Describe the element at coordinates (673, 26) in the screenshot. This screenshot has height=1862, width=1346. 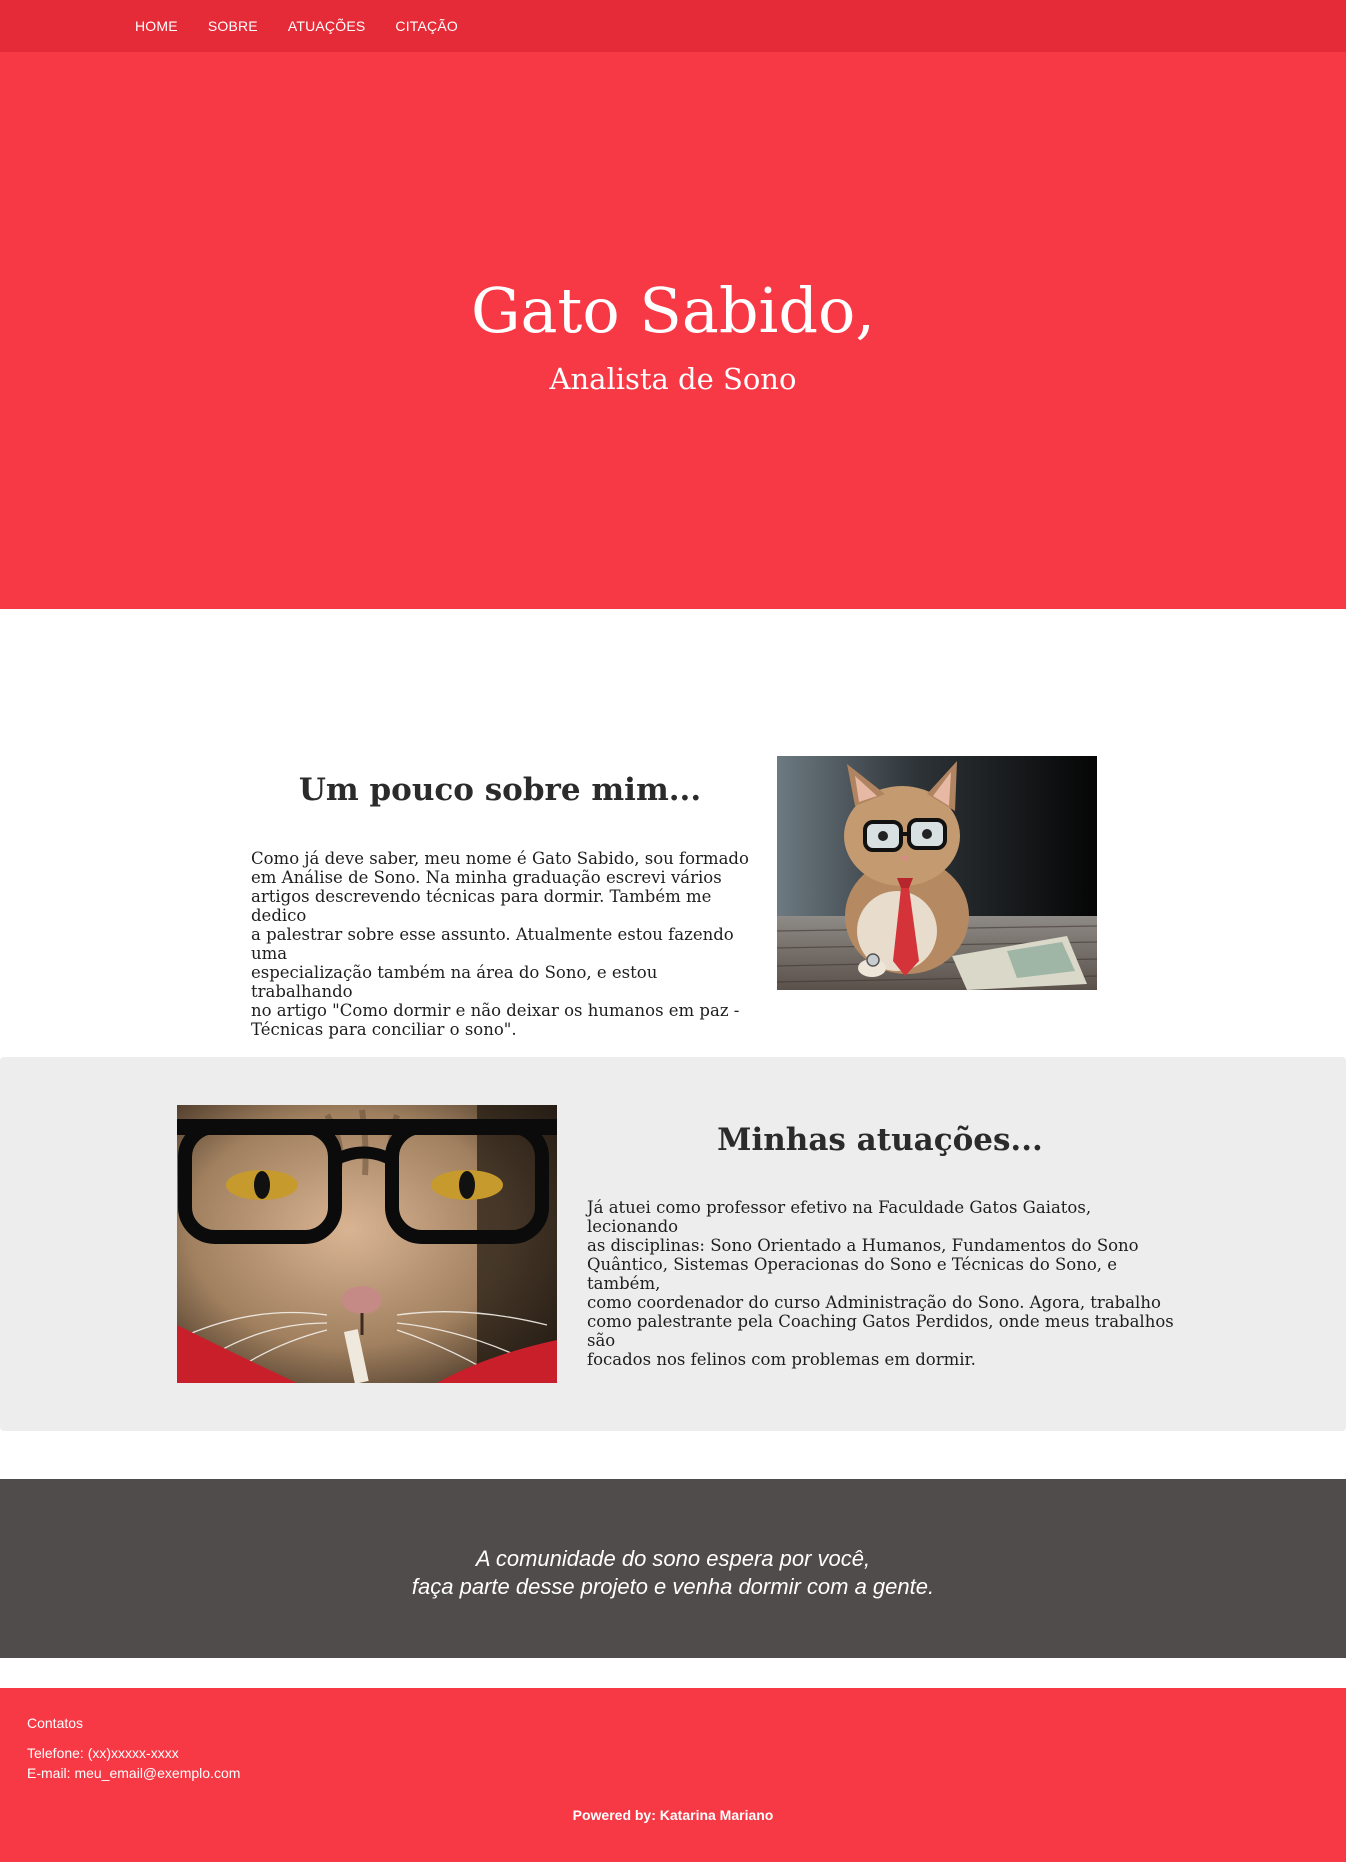
I see `top-navbar: HOME SOBRE ATUAÇÕES CITAÇÃO` at that location.